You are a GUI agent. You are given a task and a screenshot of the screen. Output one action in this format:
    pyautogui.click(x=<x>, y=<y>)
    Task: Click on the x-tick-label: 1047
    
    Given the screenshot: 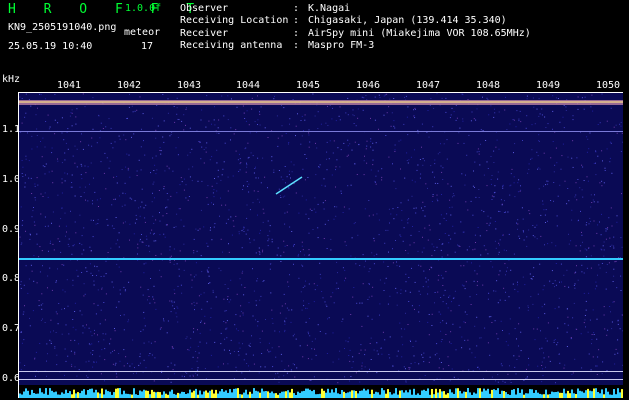 What is the action you would take?
    pyautogui.click(x=428, y=85)
    